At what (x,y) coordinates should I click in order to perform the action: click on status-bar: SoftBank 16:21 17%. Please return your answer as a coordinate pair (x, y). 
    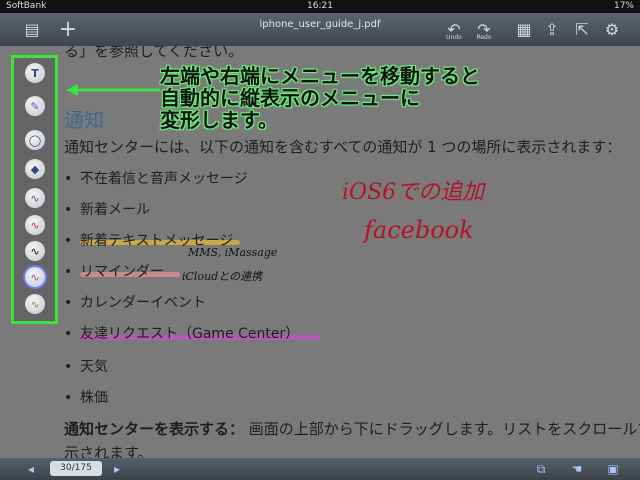
    Looking at the image, I should click on (320, 6).